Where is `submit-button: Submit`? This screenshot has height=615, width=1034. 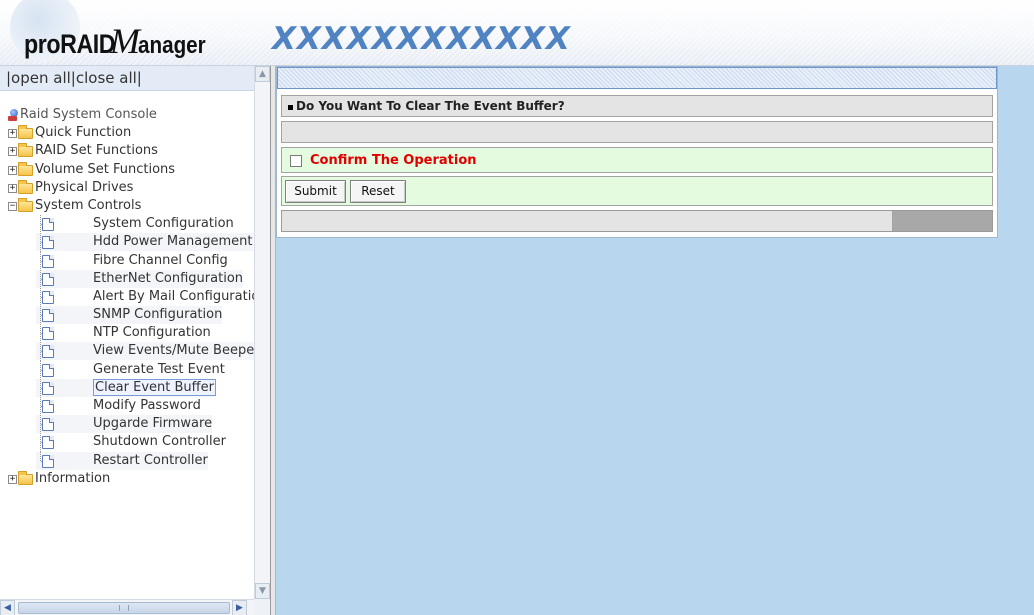 submit-button: Submit is located at coordinates (315, 191).